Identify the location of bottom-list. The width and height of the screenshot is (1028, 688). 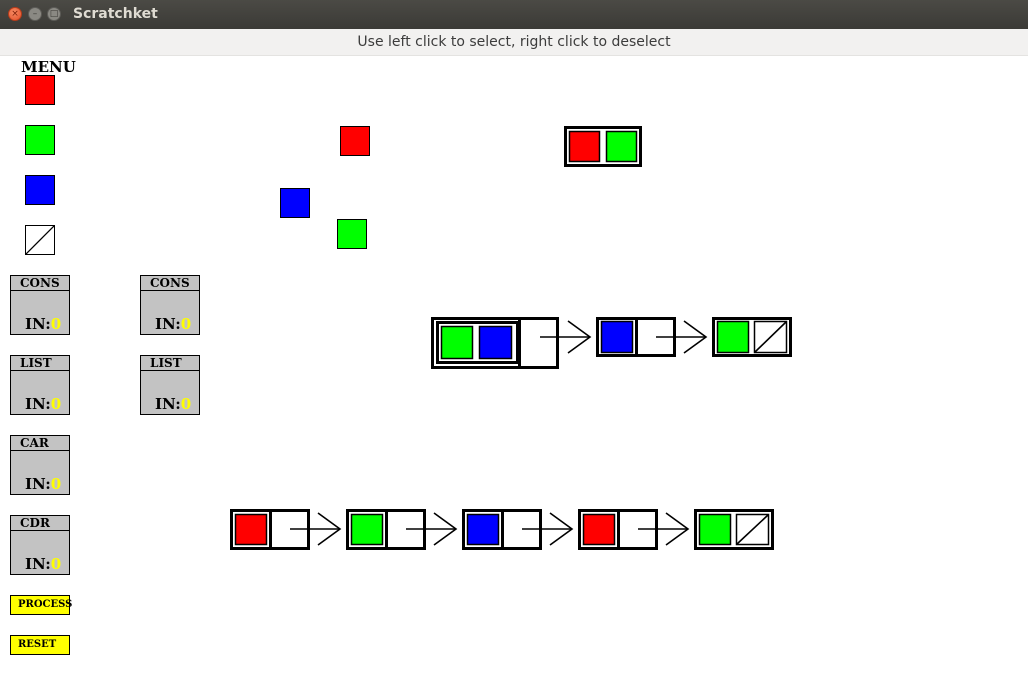
(502, 529).